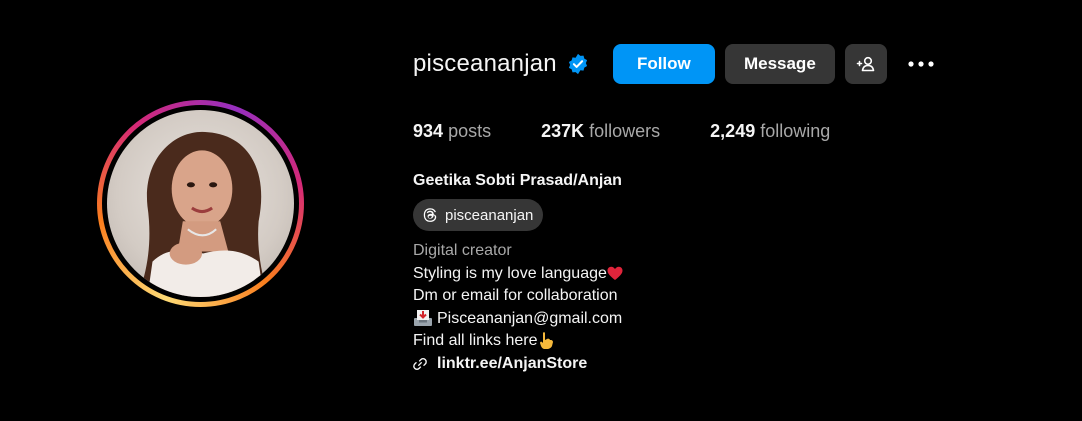 This screenshot has width=1082, height=421. What do you see at coordinates (625, 131) in the screenshot?
I see `followers-label: followers` at bounding box center [625, 131].